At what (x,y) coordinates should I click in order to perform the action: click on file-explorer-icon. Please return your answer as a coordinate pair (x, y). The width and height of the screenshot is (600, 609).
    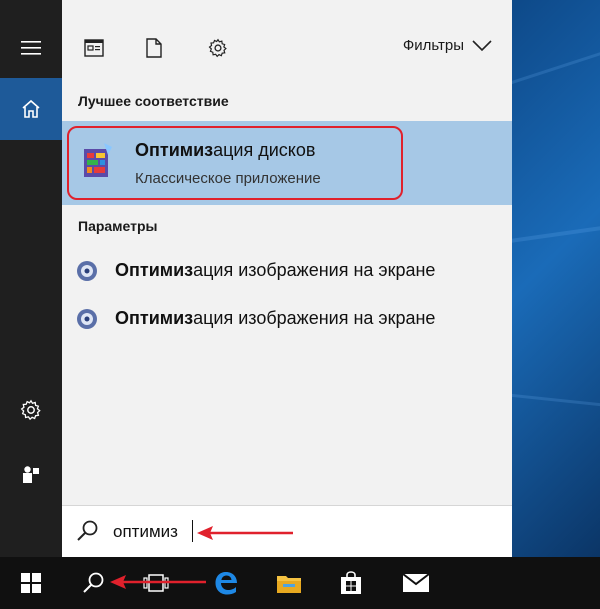
    Looking at the image, I should click on (289, 584).